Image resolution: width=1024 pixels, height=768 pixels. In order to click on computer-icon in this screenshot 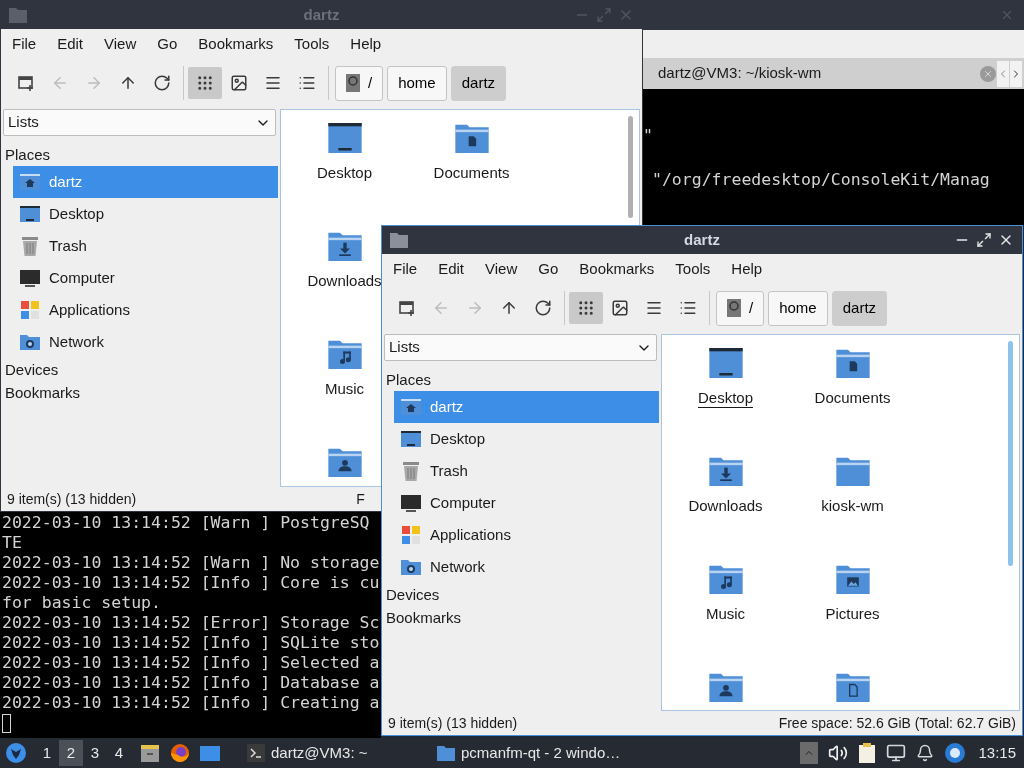, I will do `click(411, 503)`.